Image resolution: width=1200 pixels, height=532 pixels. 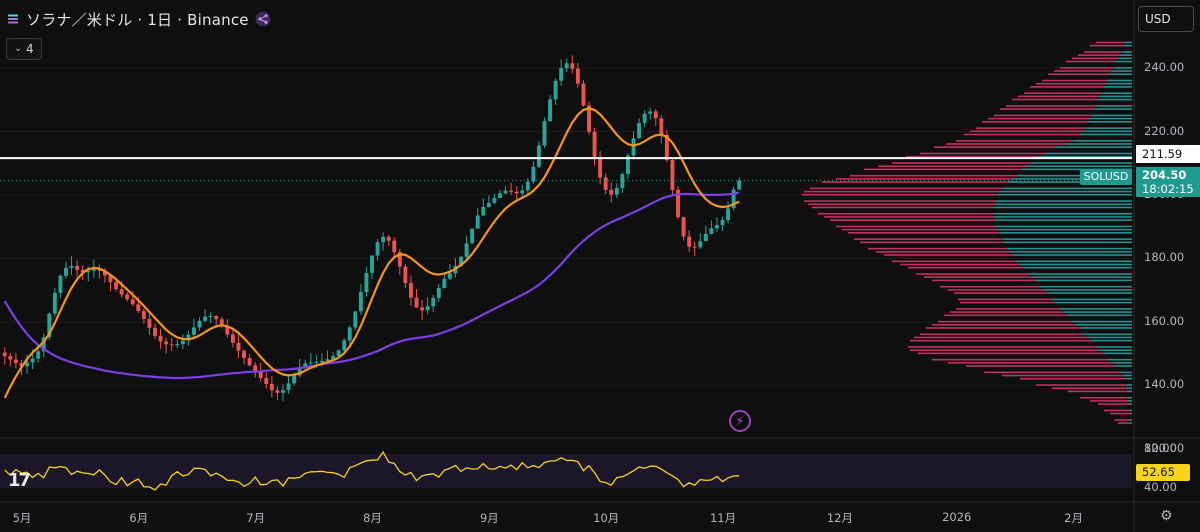 I want to click on chevron-down-icon: ⌄, so click(x=18, y=49).